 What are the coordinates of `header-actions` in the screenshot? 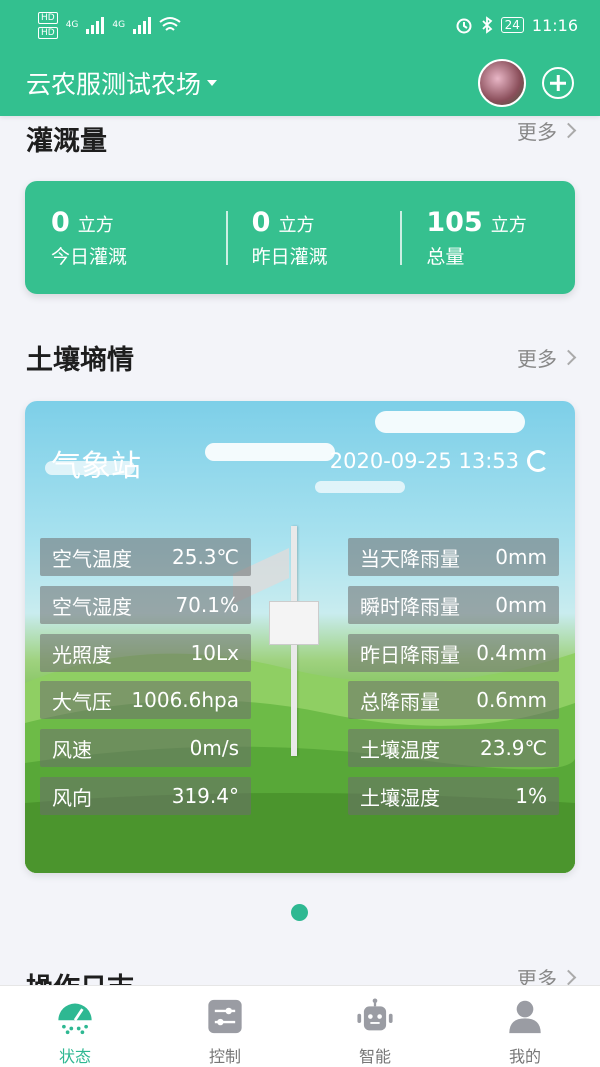 It's located at (526, 83).